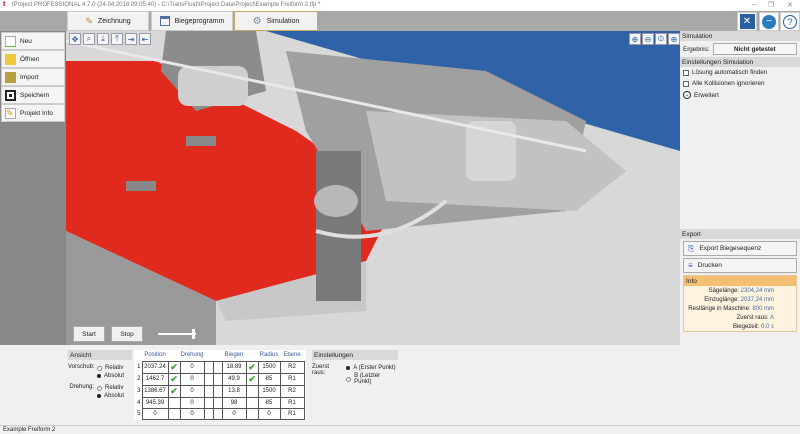  Describe the element at coordinates (690, 265) in the screenshot. I see `print-icon: ≡` at that location.